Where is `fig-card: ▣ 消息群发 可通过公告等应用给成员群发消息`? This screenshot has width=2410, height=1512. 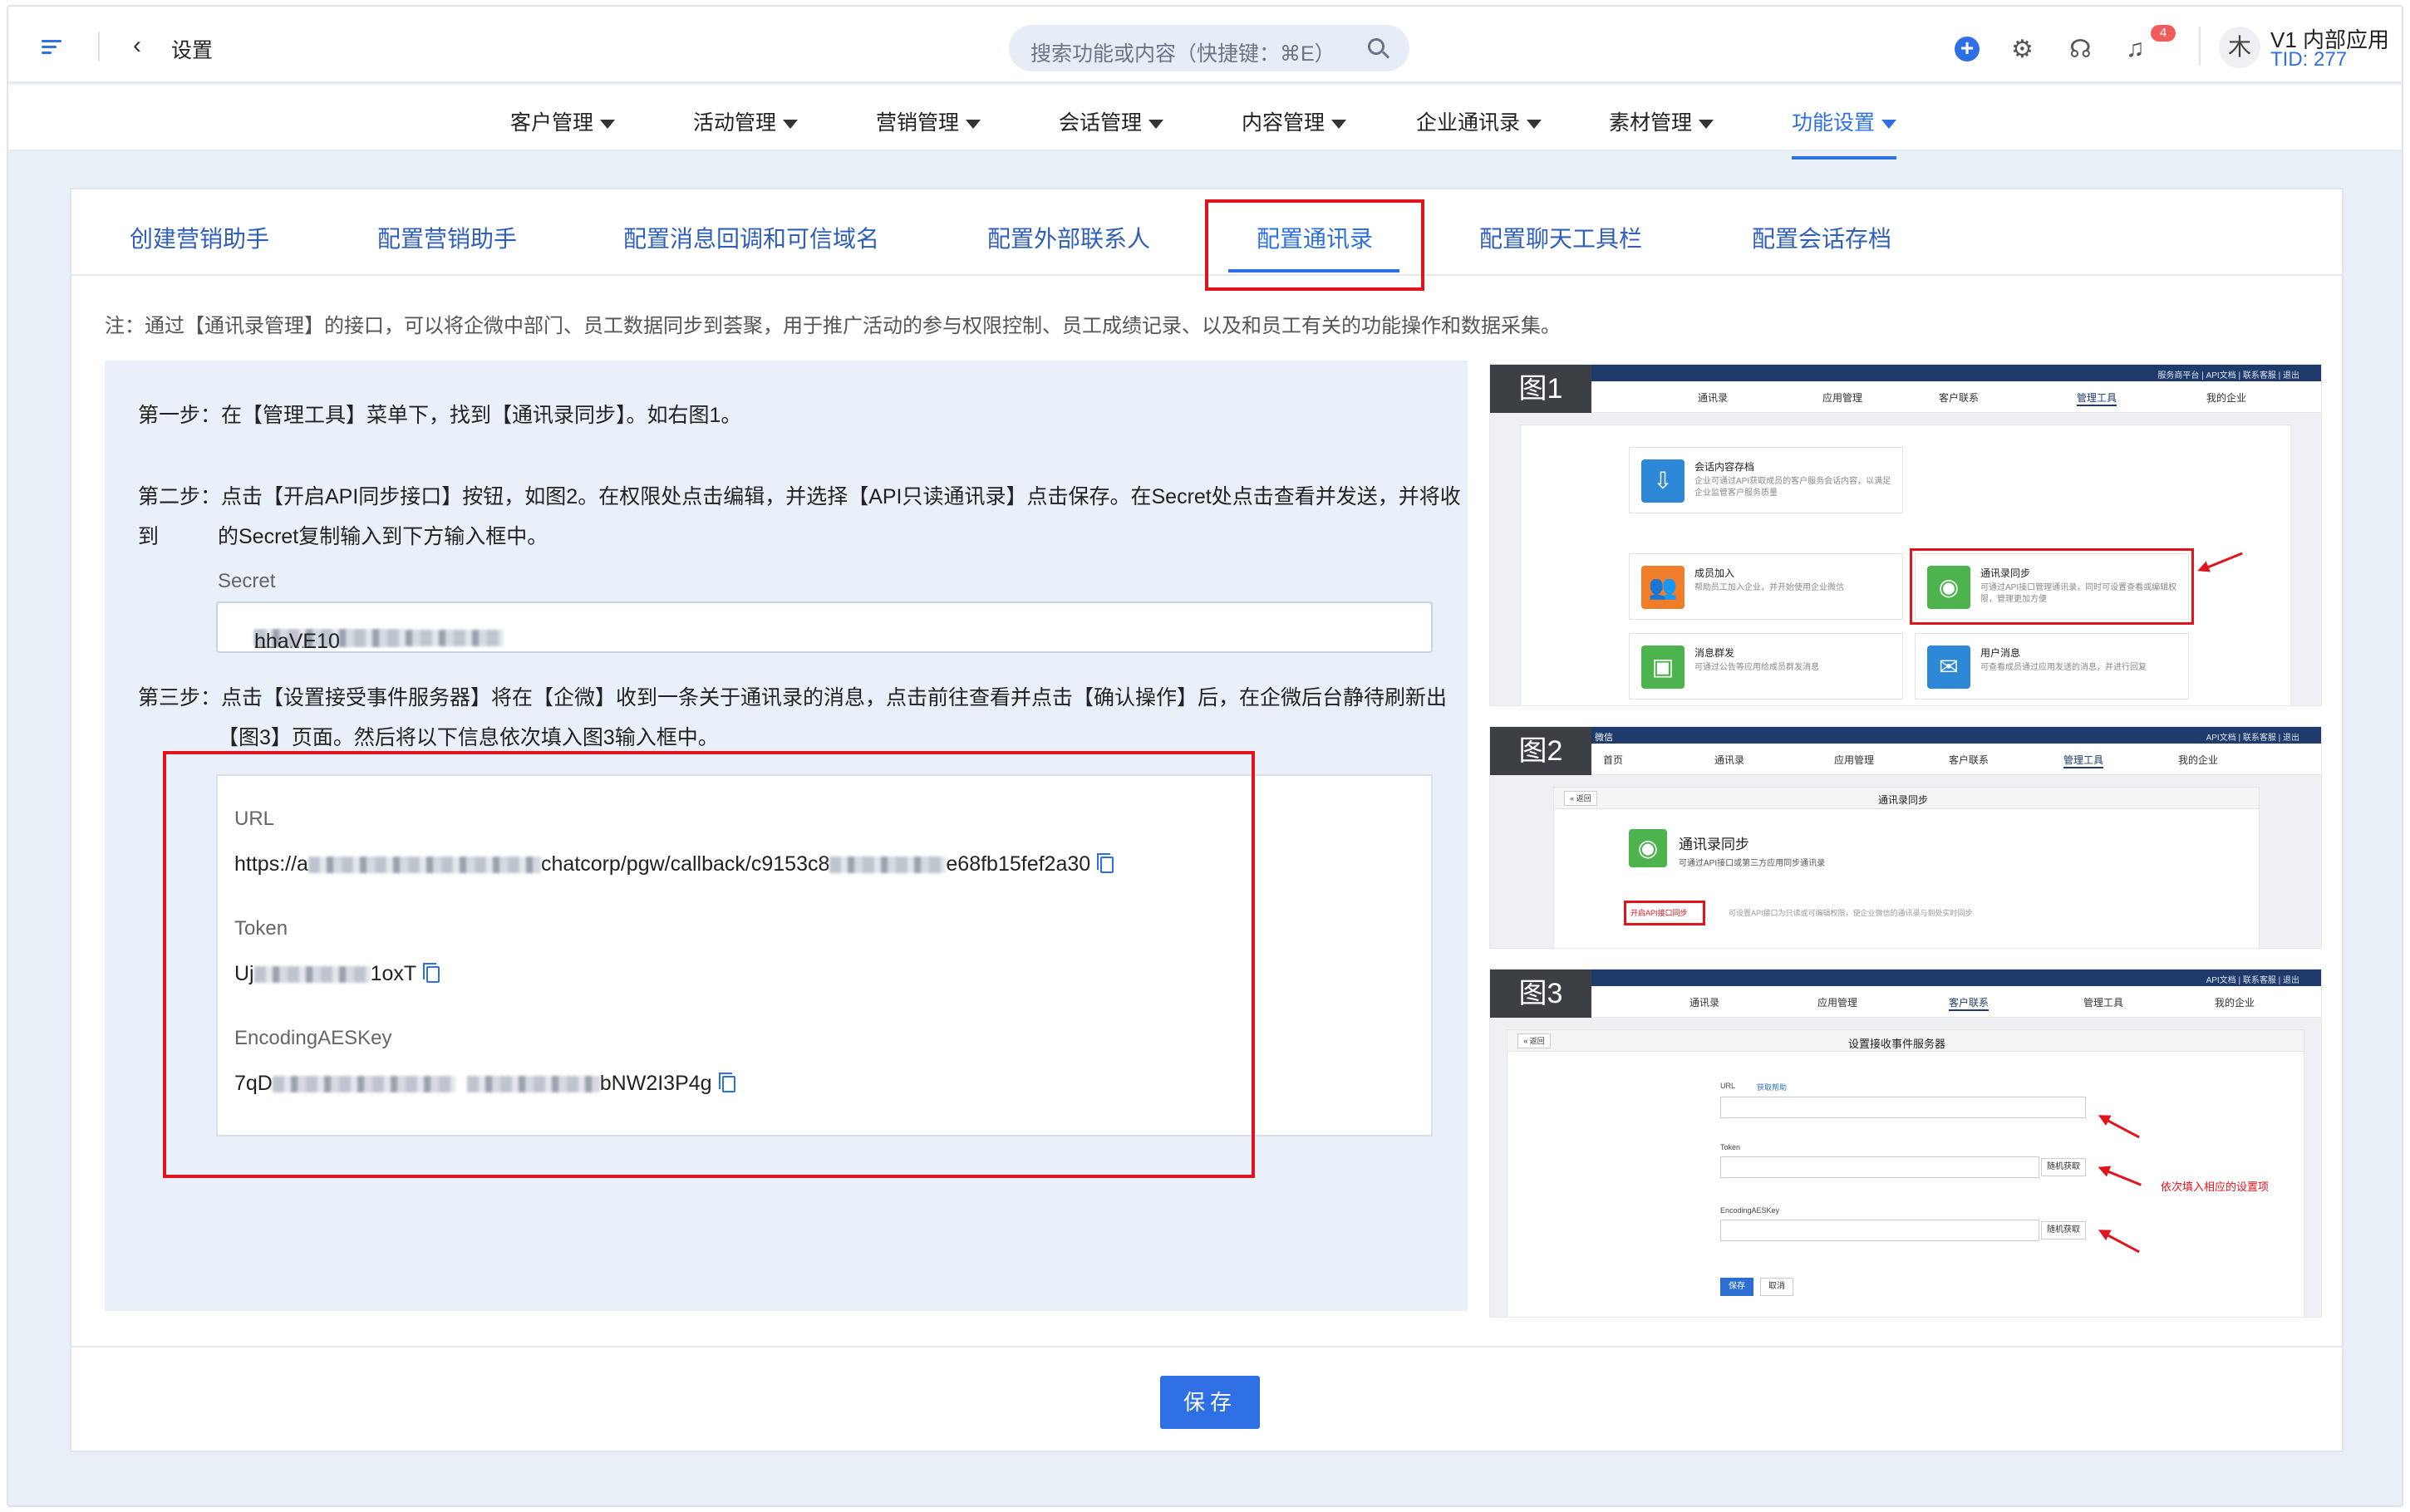 fig-card: ▣ 消息群发 可通过公告等应用给成员群发消息 is located at coordinates (1766, 666).